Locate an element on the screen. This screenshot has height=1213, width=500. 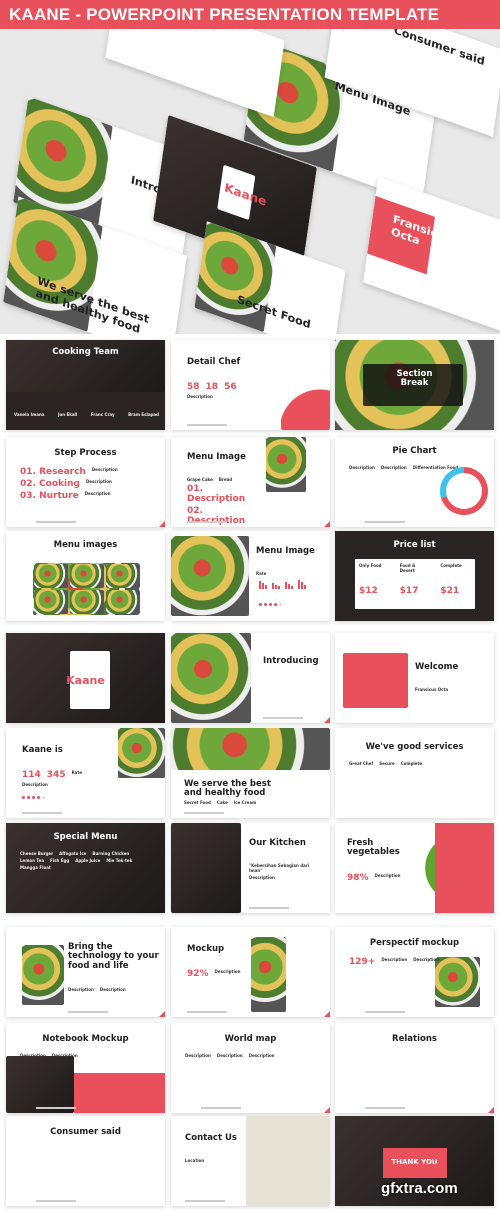
slide-thumbnail: Menu images is located at coordinates (85, 576).